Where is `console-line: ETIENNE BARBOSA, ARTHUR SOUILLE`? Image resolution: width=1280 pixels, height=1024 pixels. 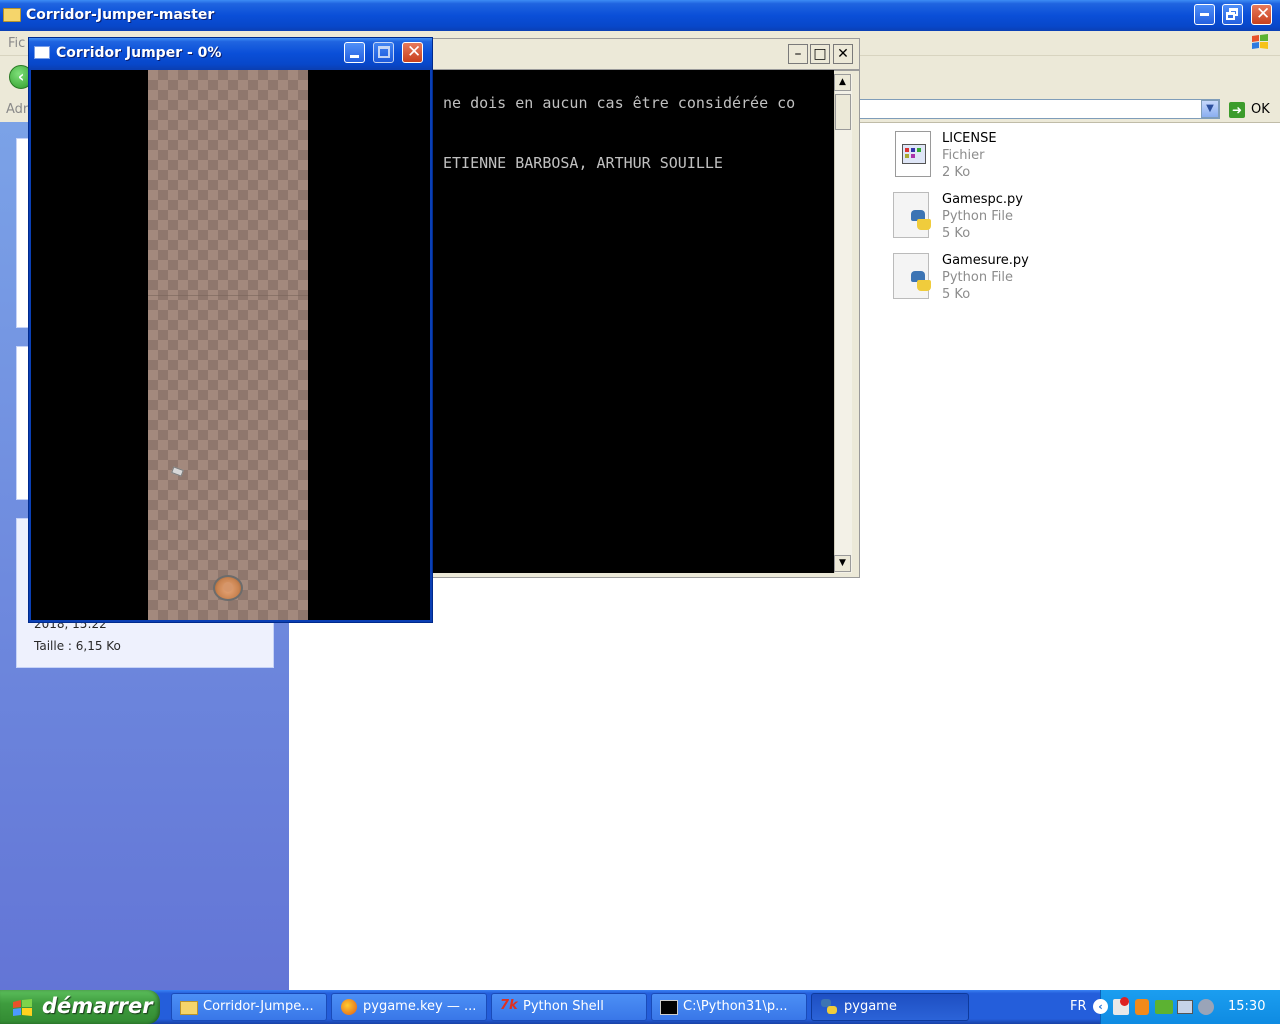 console-line: ETIENNE BARBOSA, ARTHUR SOUILLE is located at coordinates (583, 163).